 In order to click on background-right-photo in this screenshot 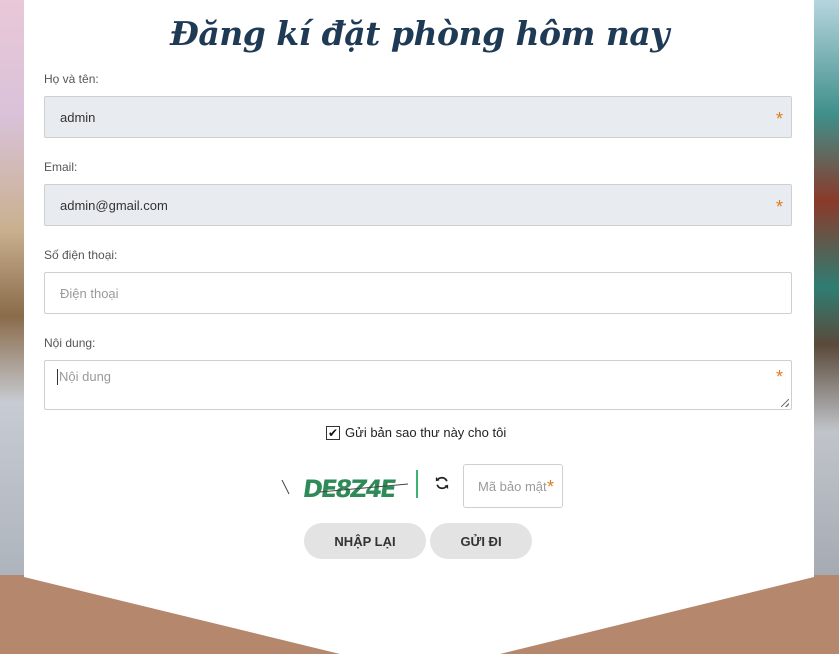, I will do `click(826, 287)`.